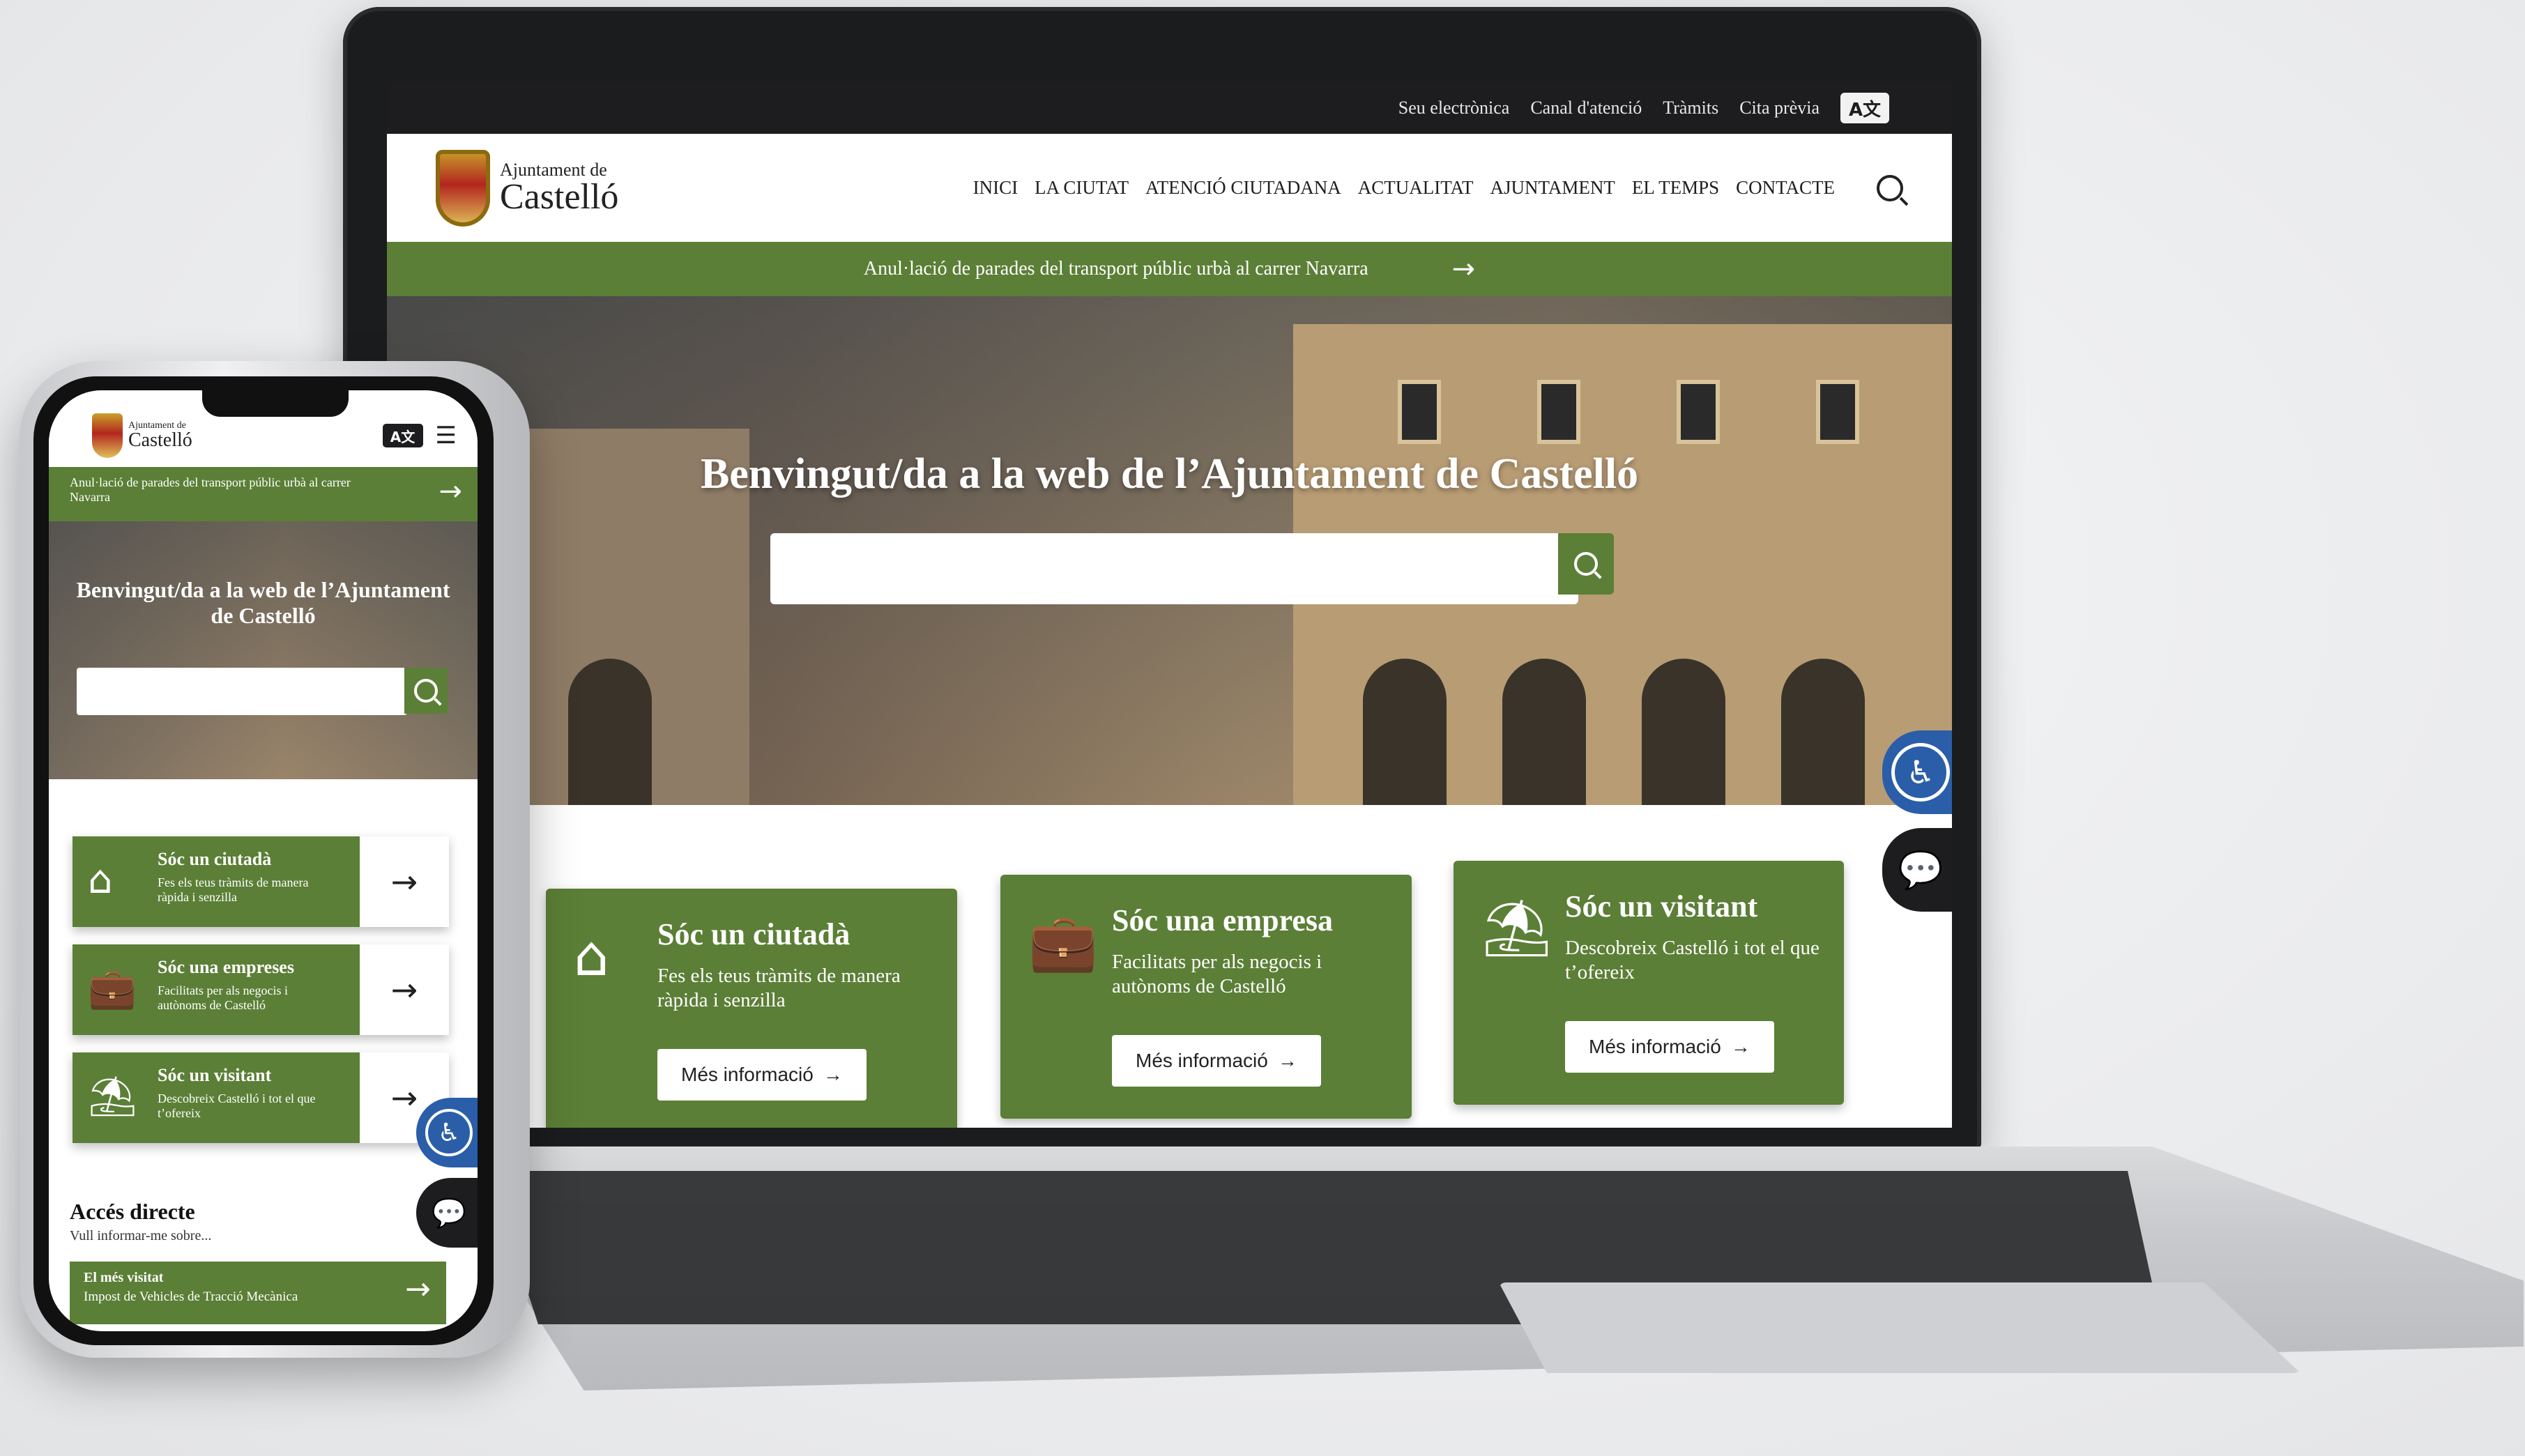 This screenshot has height=1456, width=2525. Describe the element at coordinates (1552, 188) in the screenshot. I see `nav-ajuntament: AJUNTAMENT` at that location.